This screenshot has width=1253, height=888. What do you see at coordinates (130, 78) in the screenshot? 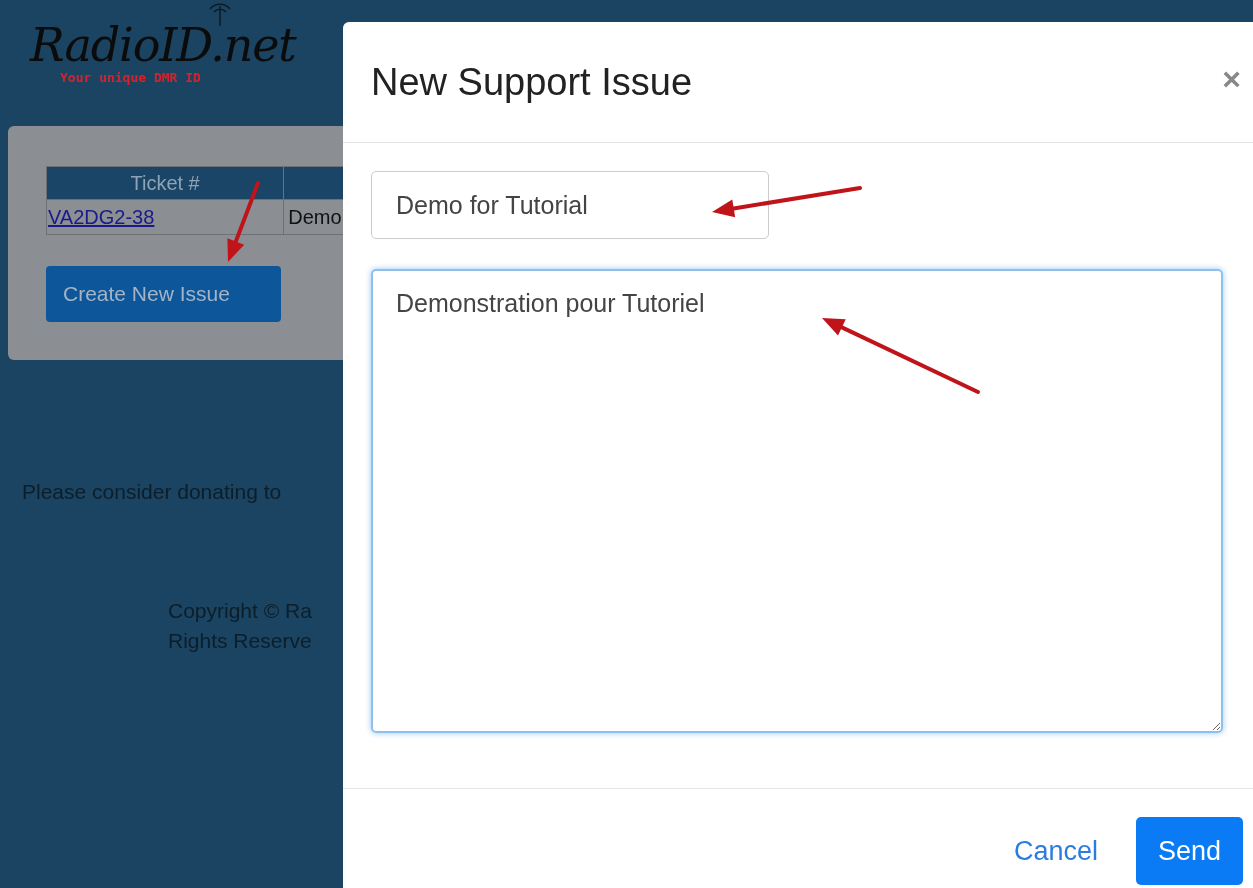
I see `logo-tagline: Your unique DMR ID` at bounding box center [130, 78].